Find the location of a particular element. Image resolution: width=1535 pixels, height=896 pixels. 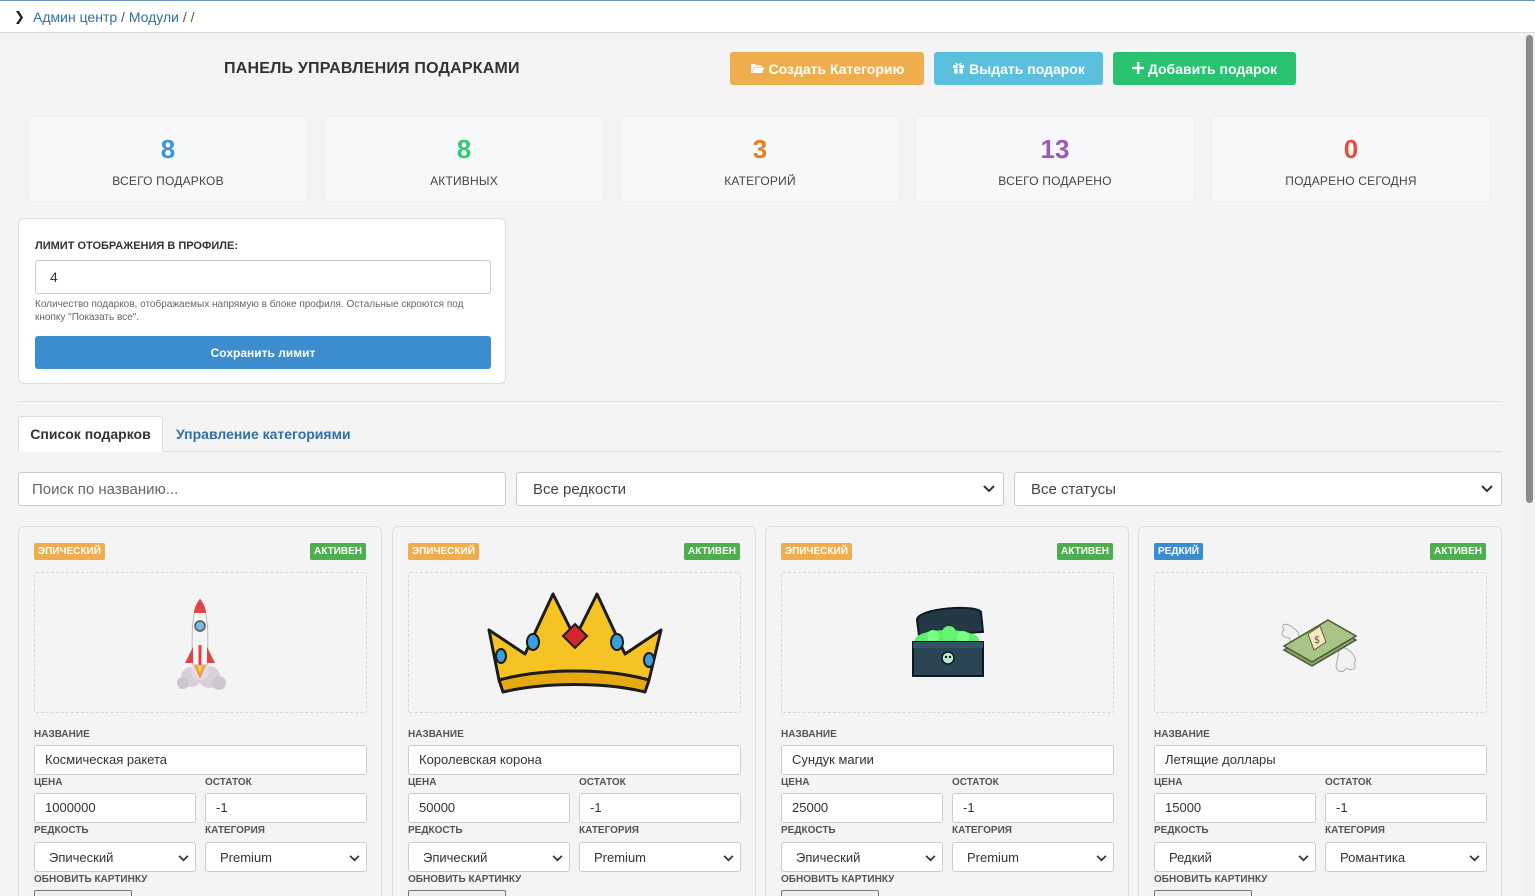

rarity-badge: РЕДКИЙ is located at coordinates (1178, 551).